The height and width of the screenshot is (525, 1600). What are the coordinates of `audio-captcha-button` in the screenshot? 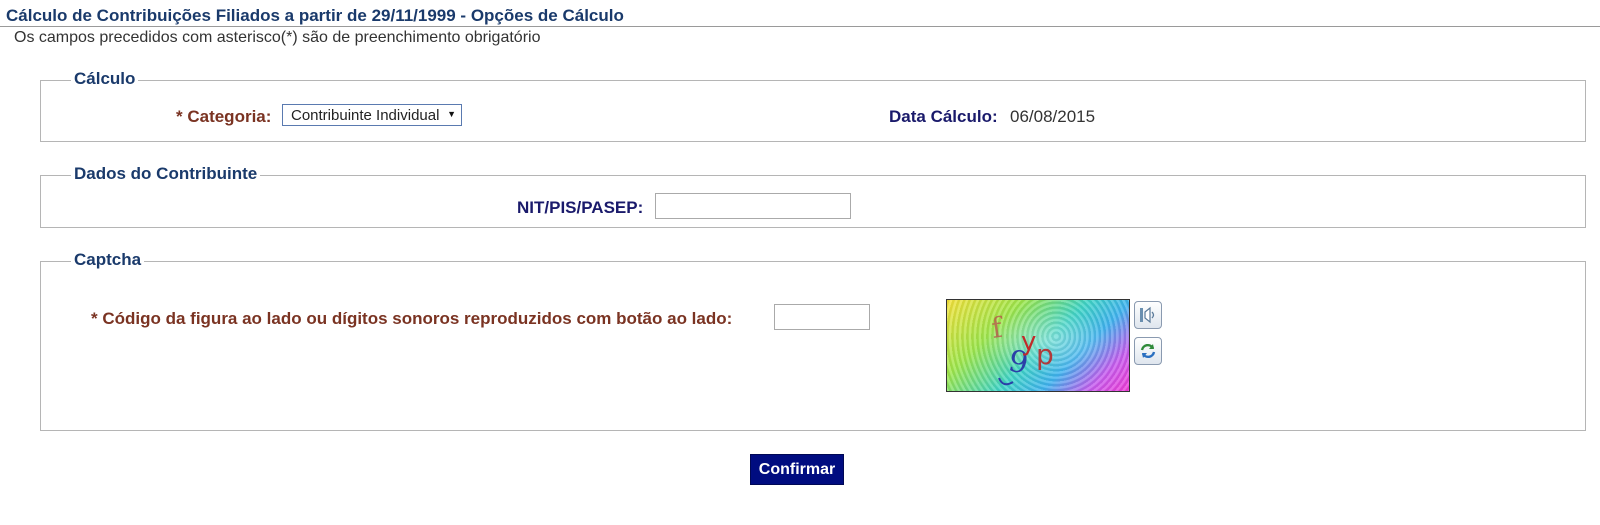 It's located at (1148, 315).